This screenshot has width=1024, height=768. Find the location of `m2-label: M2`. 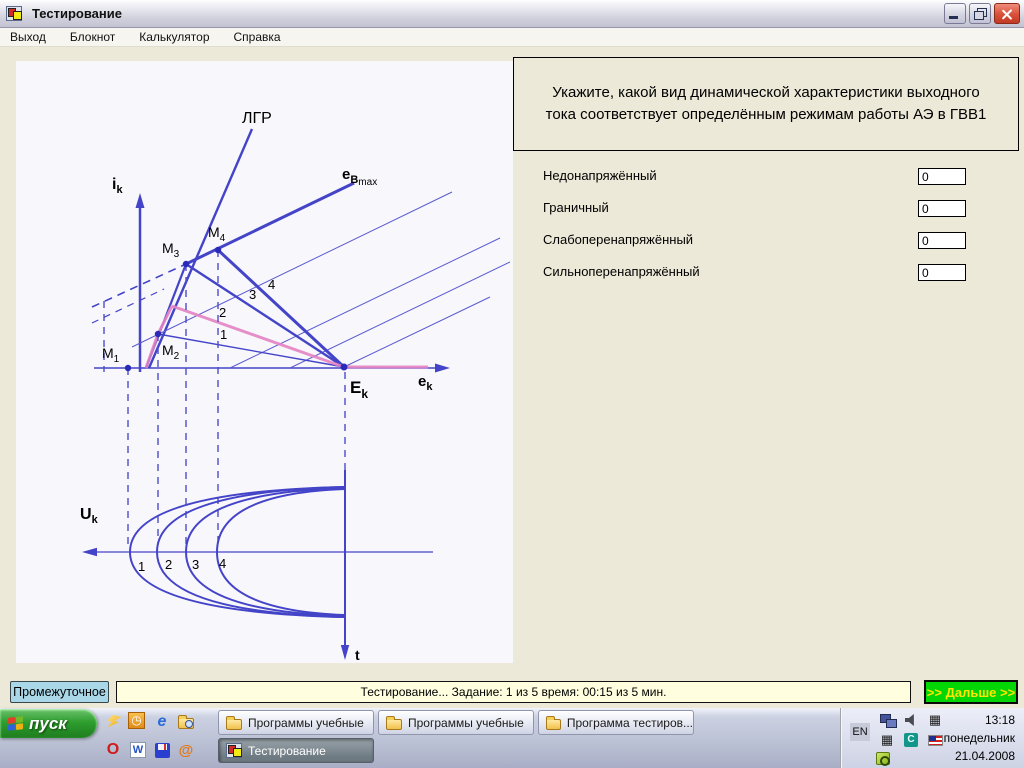

m2-label: M2 is located at coordinates (171, 352).